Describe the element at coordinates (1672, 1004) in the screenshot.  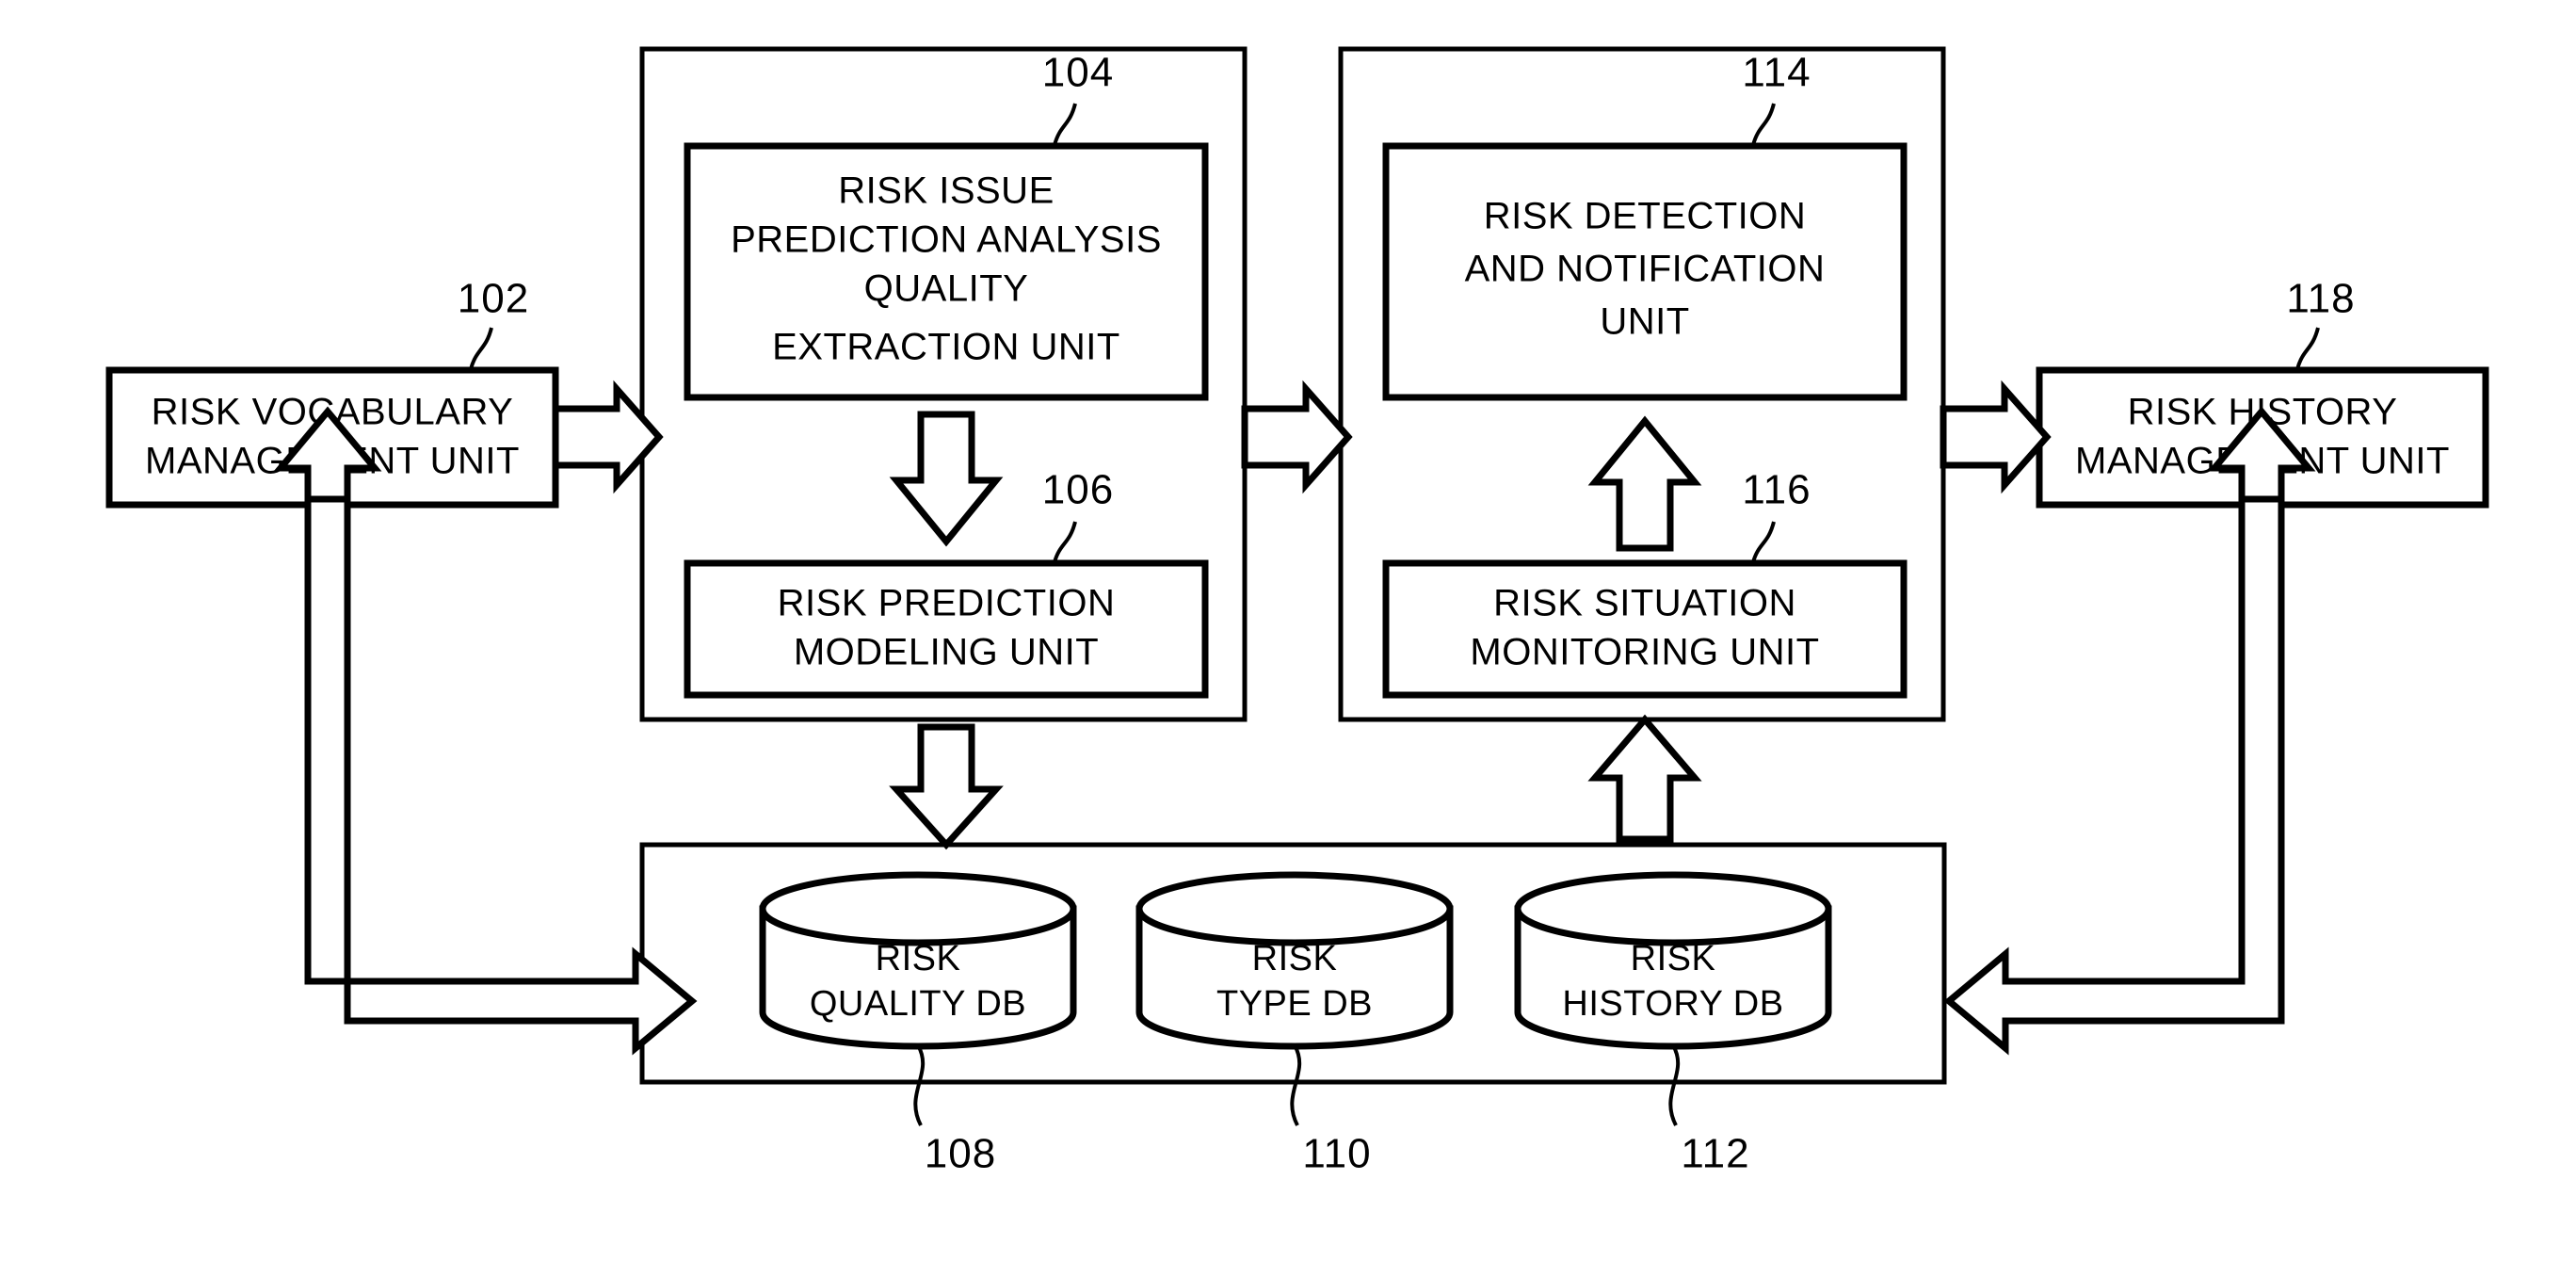
I see `db-112-line-2: HISTORY DB` at that location.